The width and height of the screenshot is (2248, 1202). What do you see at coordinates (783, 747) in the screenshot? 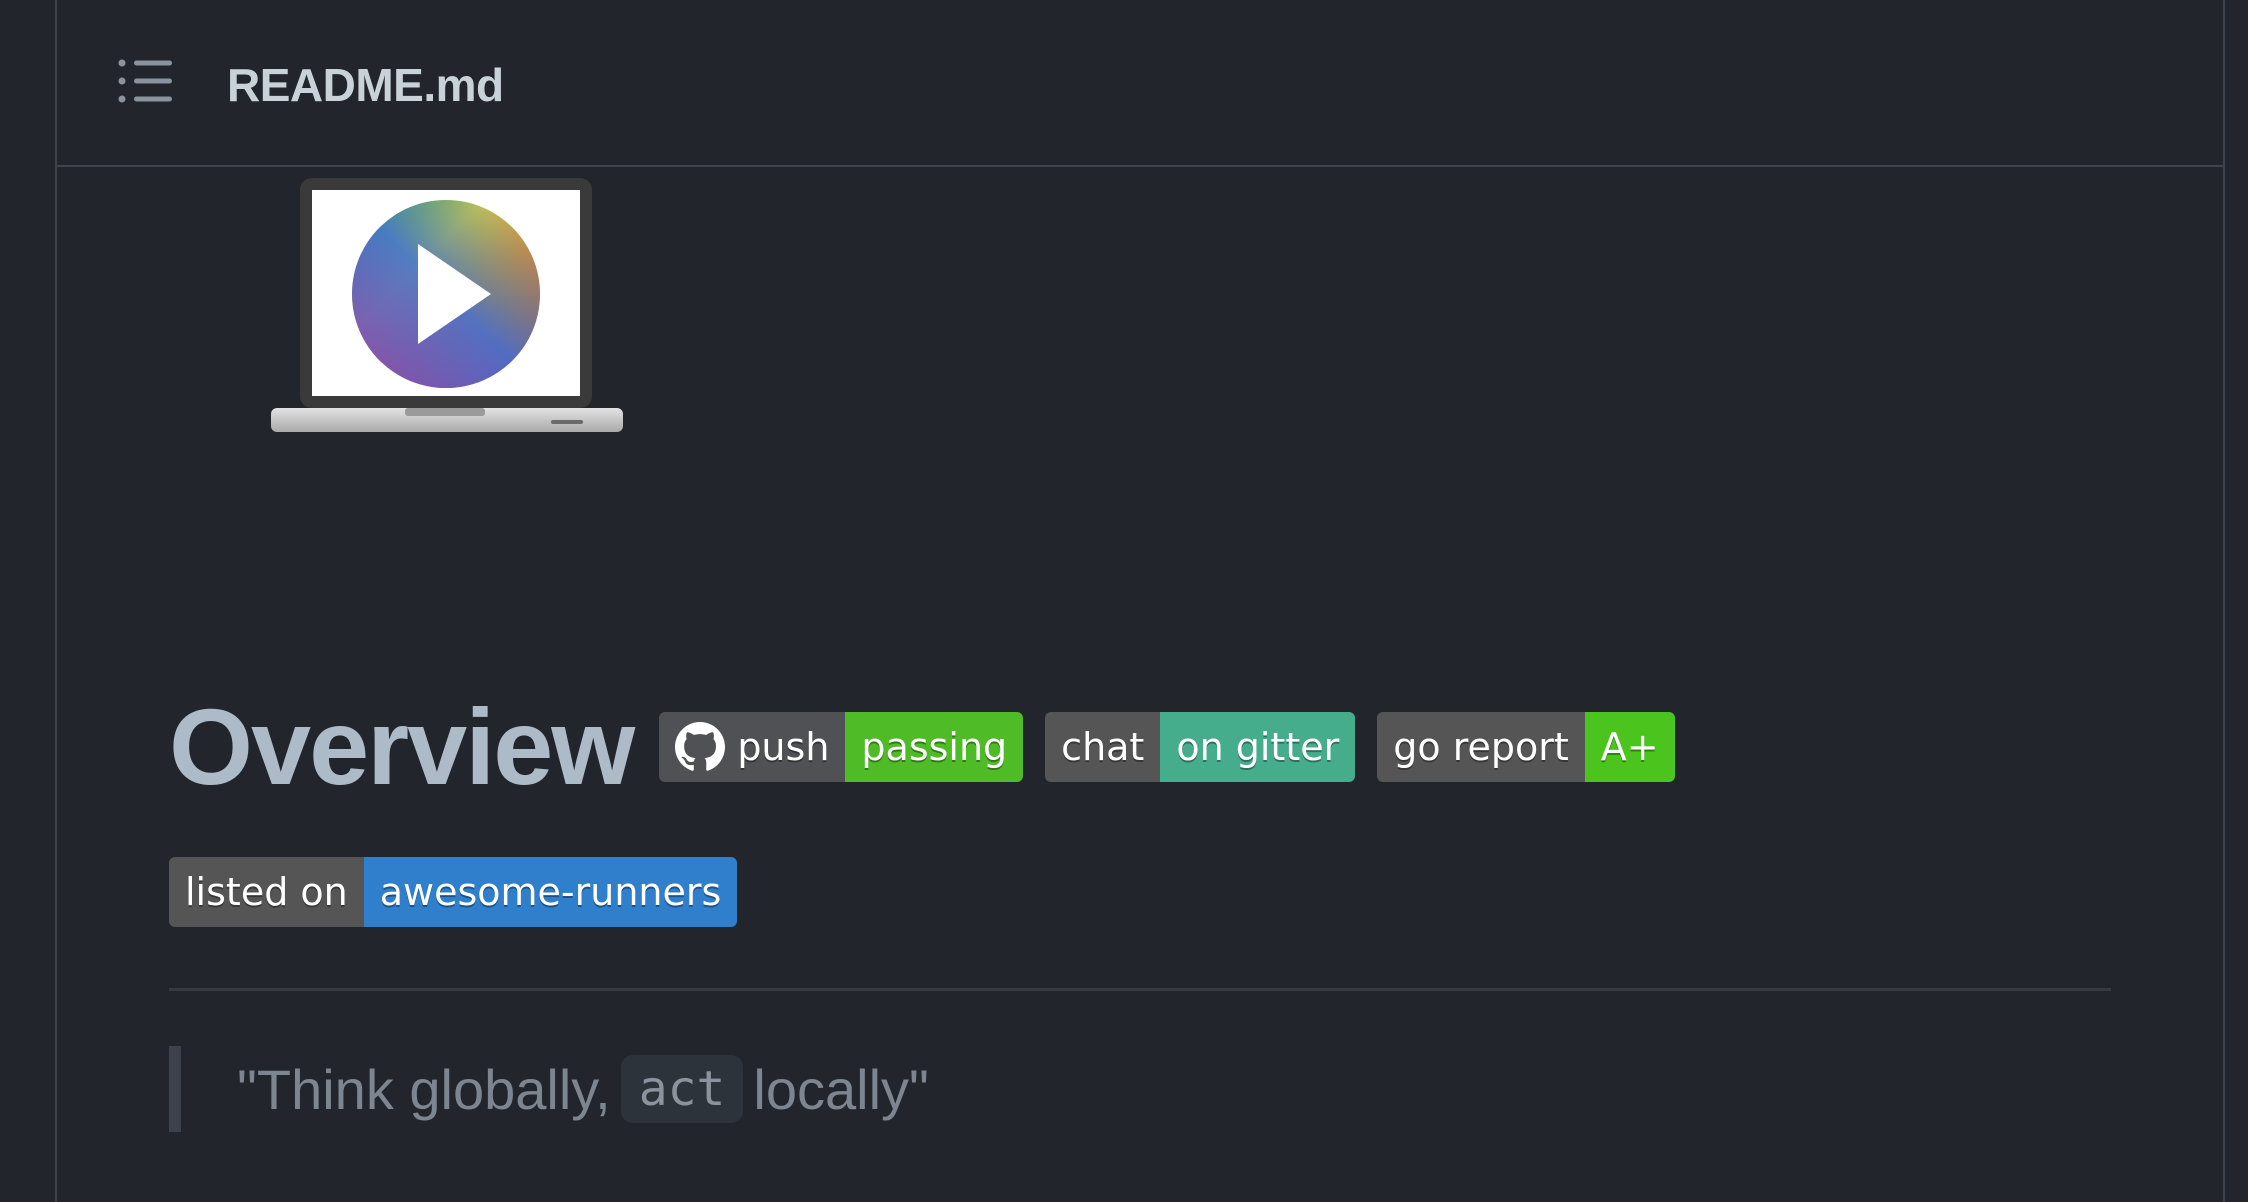
I see `badge-left-text: push` at bounding box center [783, 747].